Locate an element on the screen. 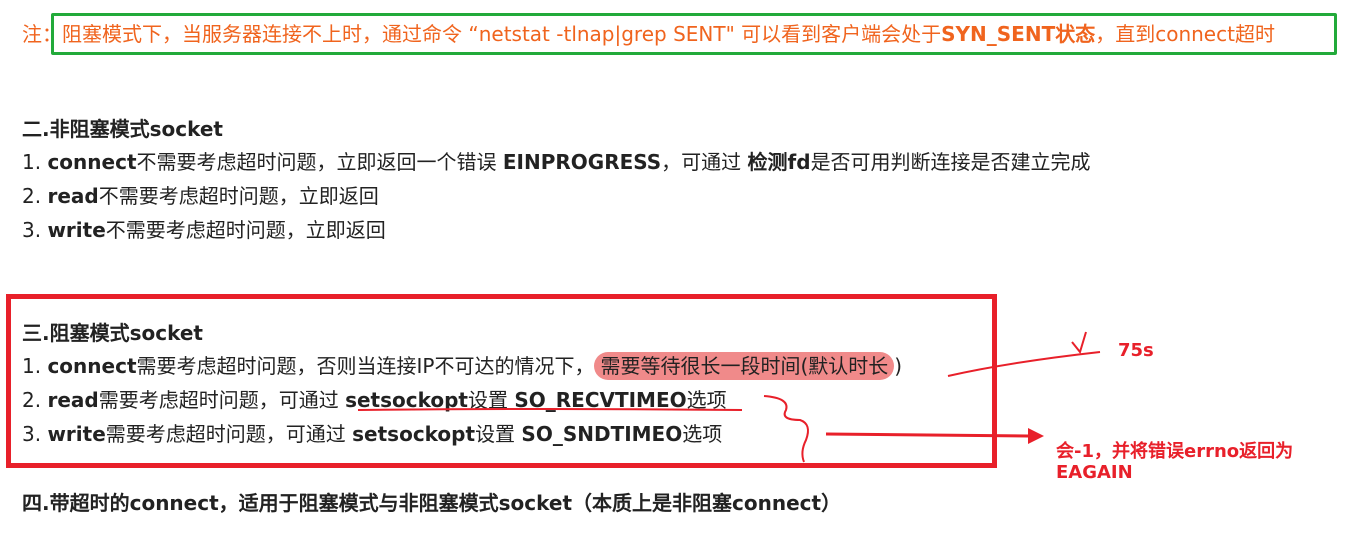 Image resolution: width=1372 pixels, height=544 pixels. arrow-to-timeout is located at coordinates (1024, 364).